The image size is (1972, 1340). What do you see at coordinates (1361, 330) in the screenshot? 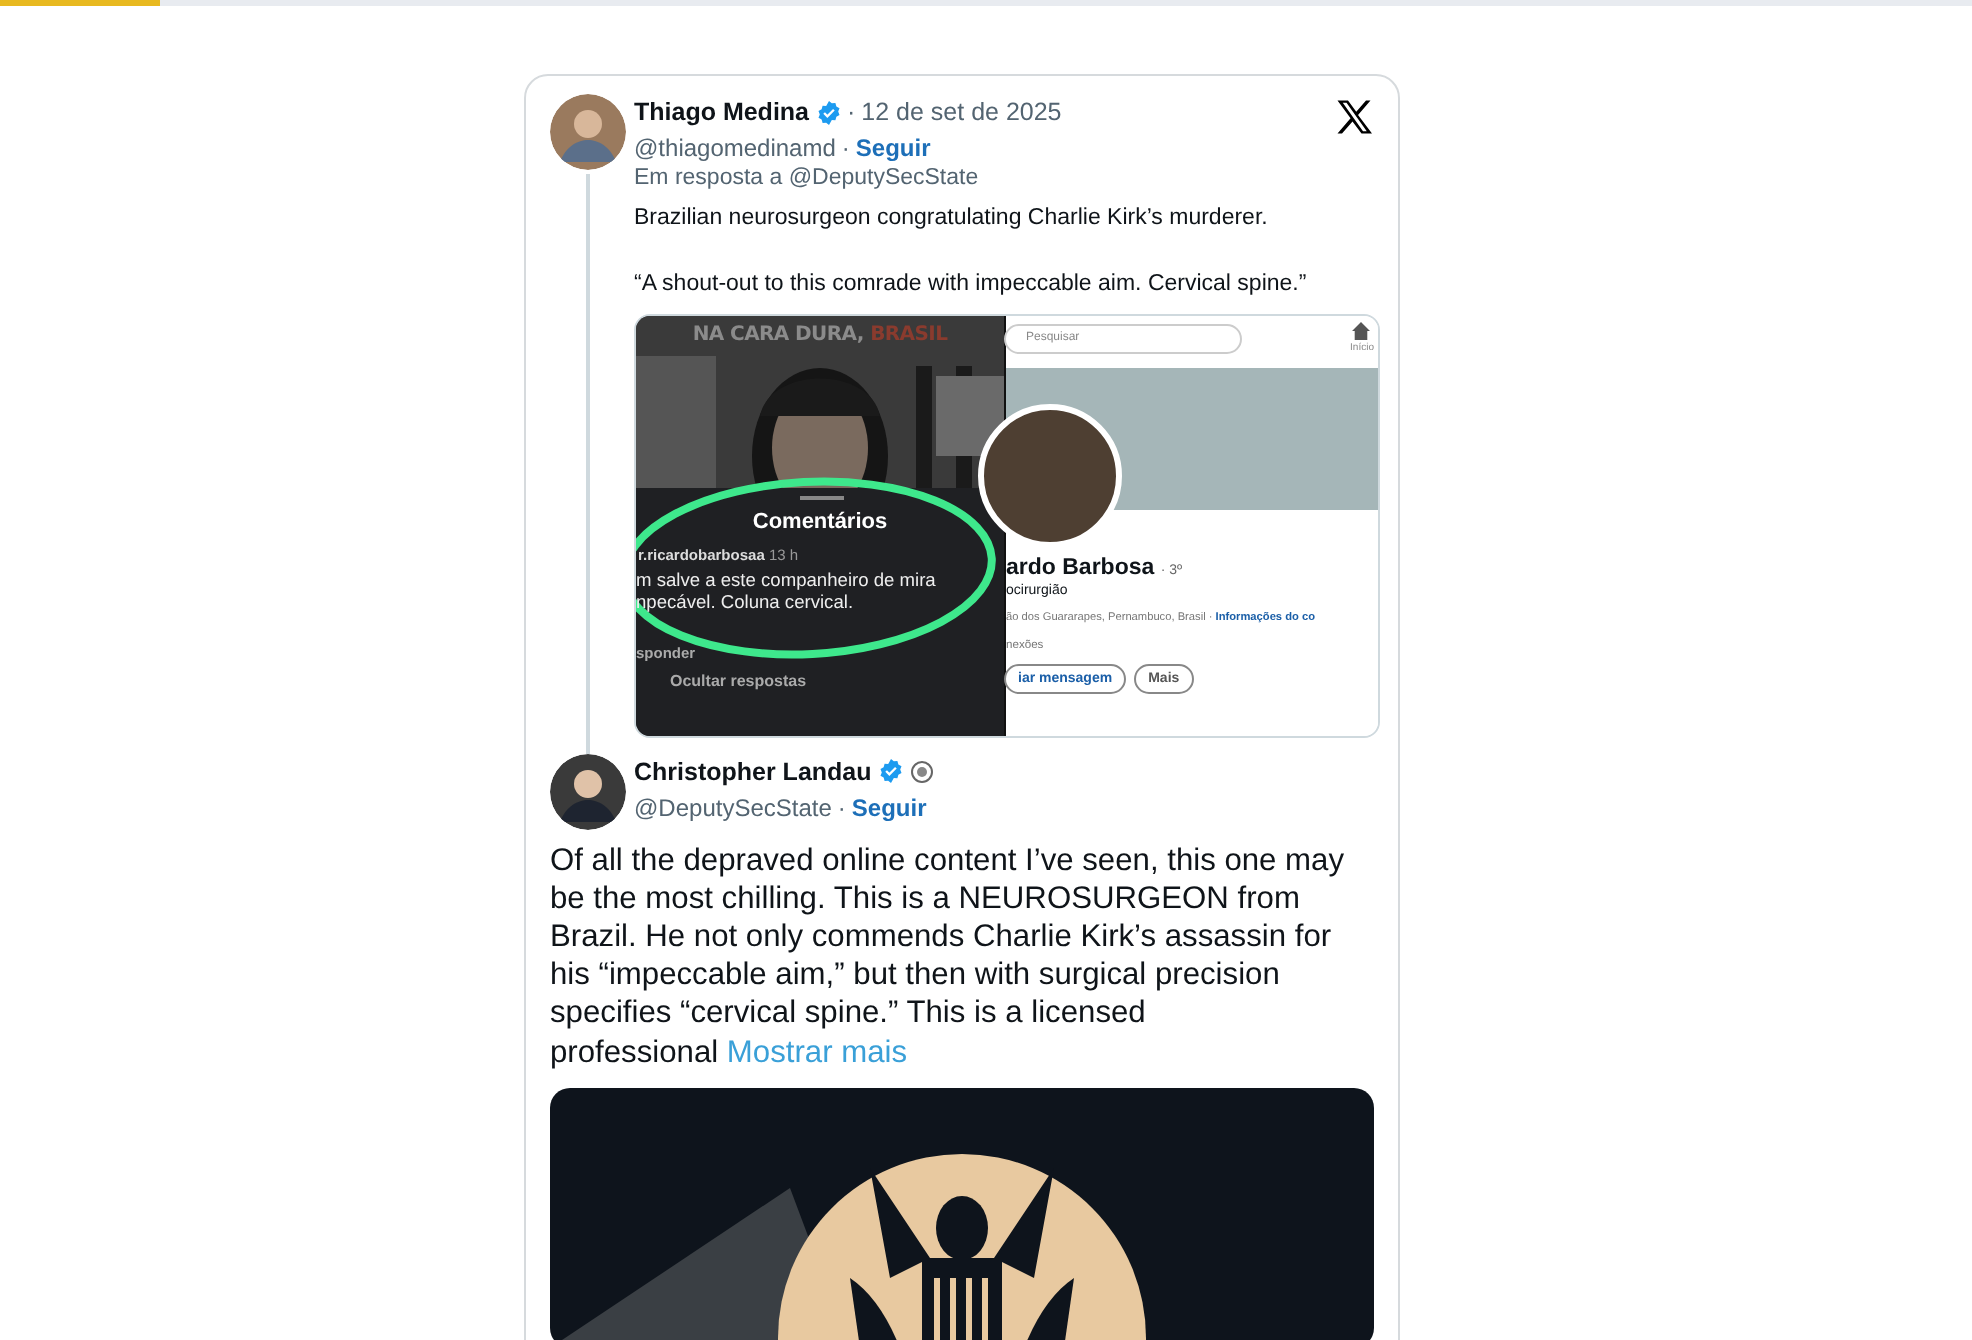
I see `home-icon` at bounding box center [1361, 330].